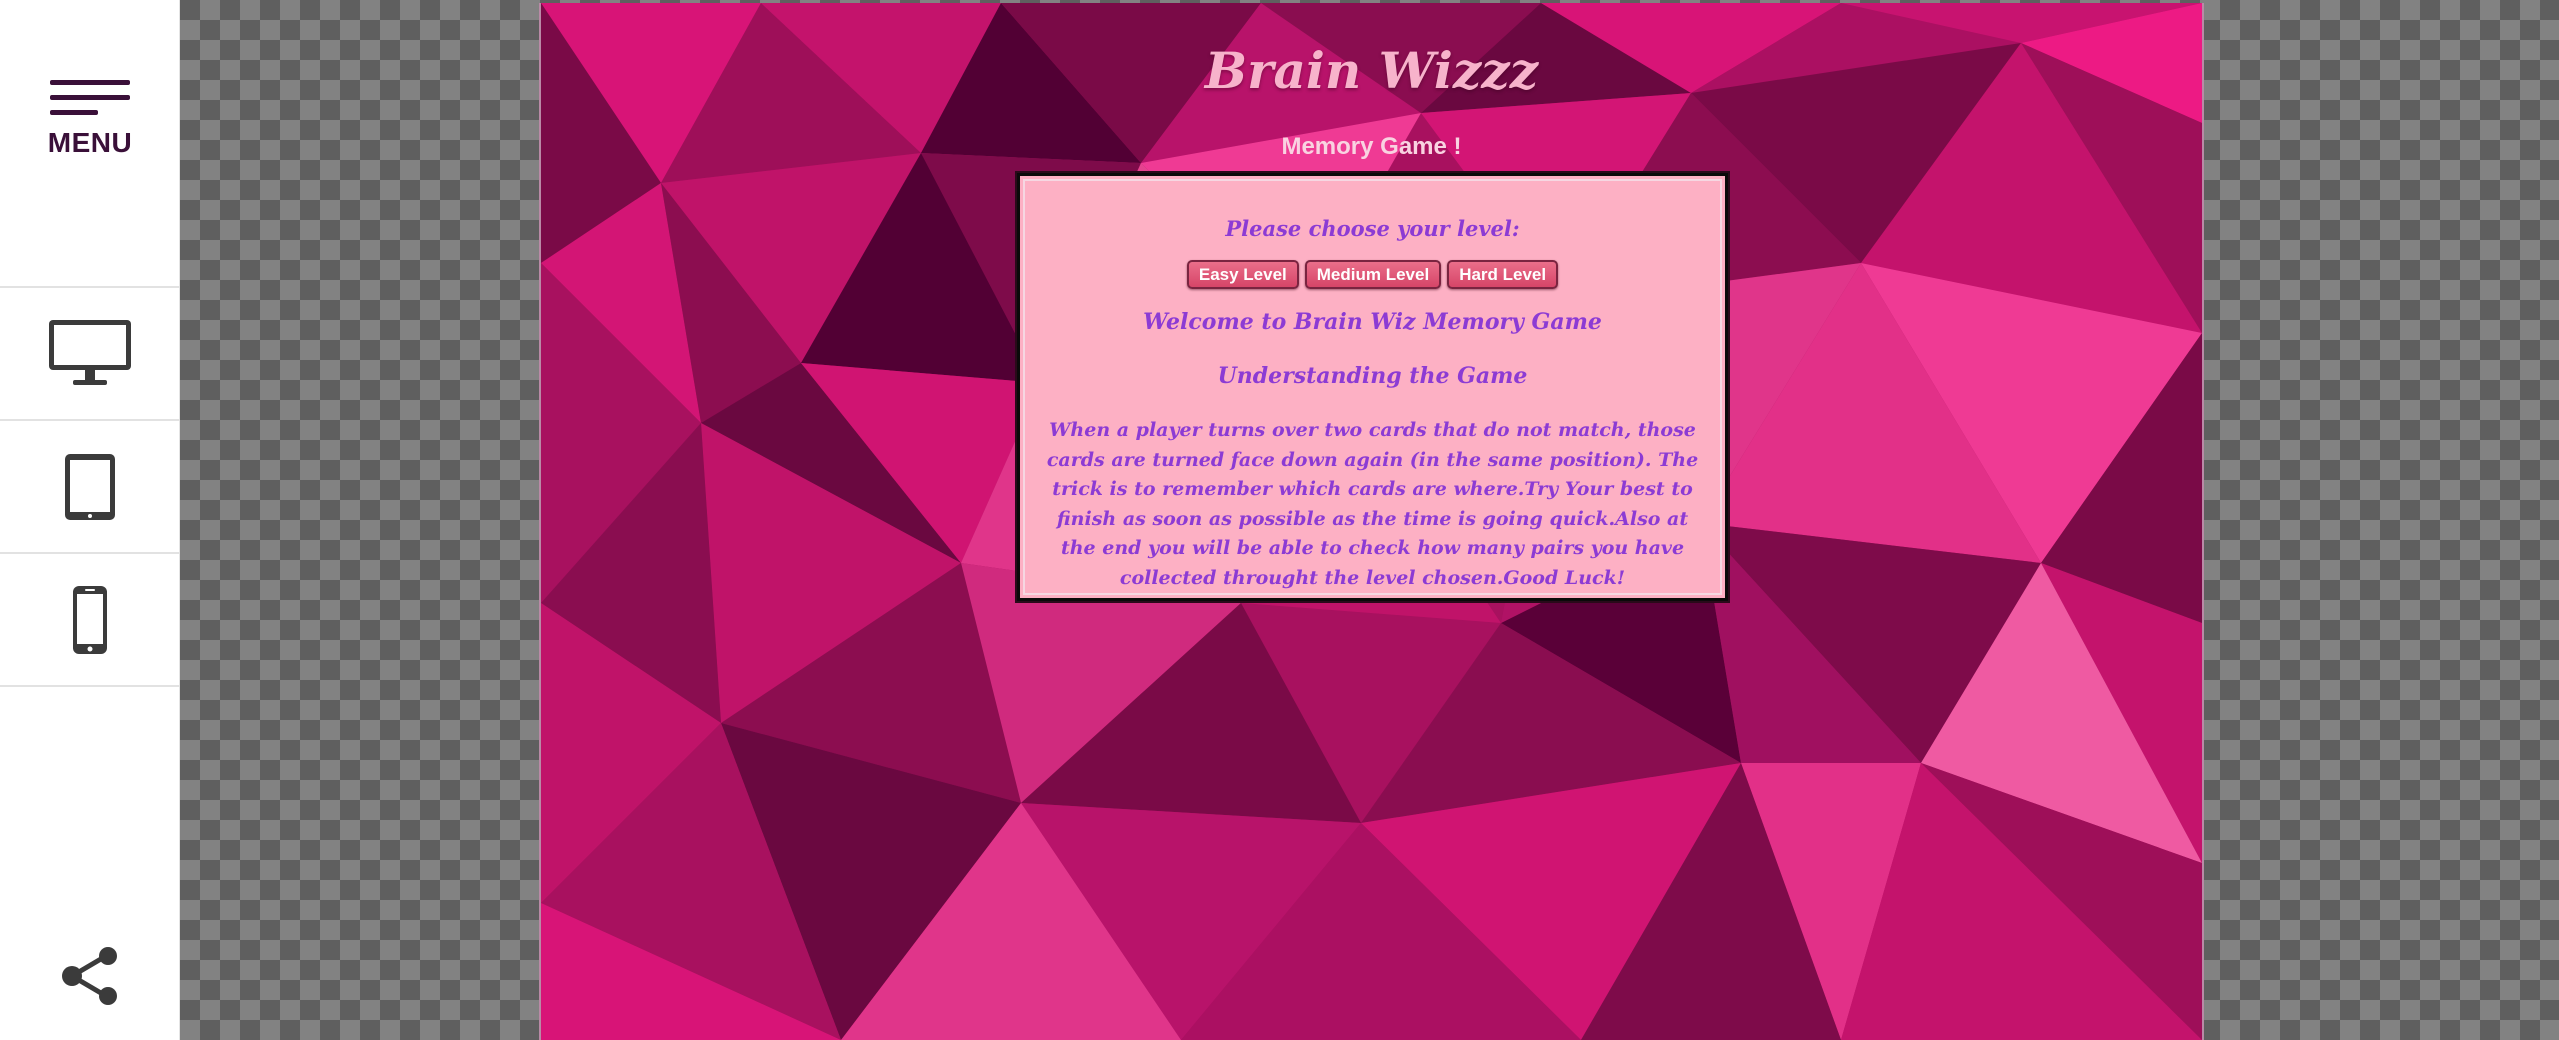 The height and width of the screenshot is (1040, 2559). I want to click on menu-button: MENU, so click(90, 125).